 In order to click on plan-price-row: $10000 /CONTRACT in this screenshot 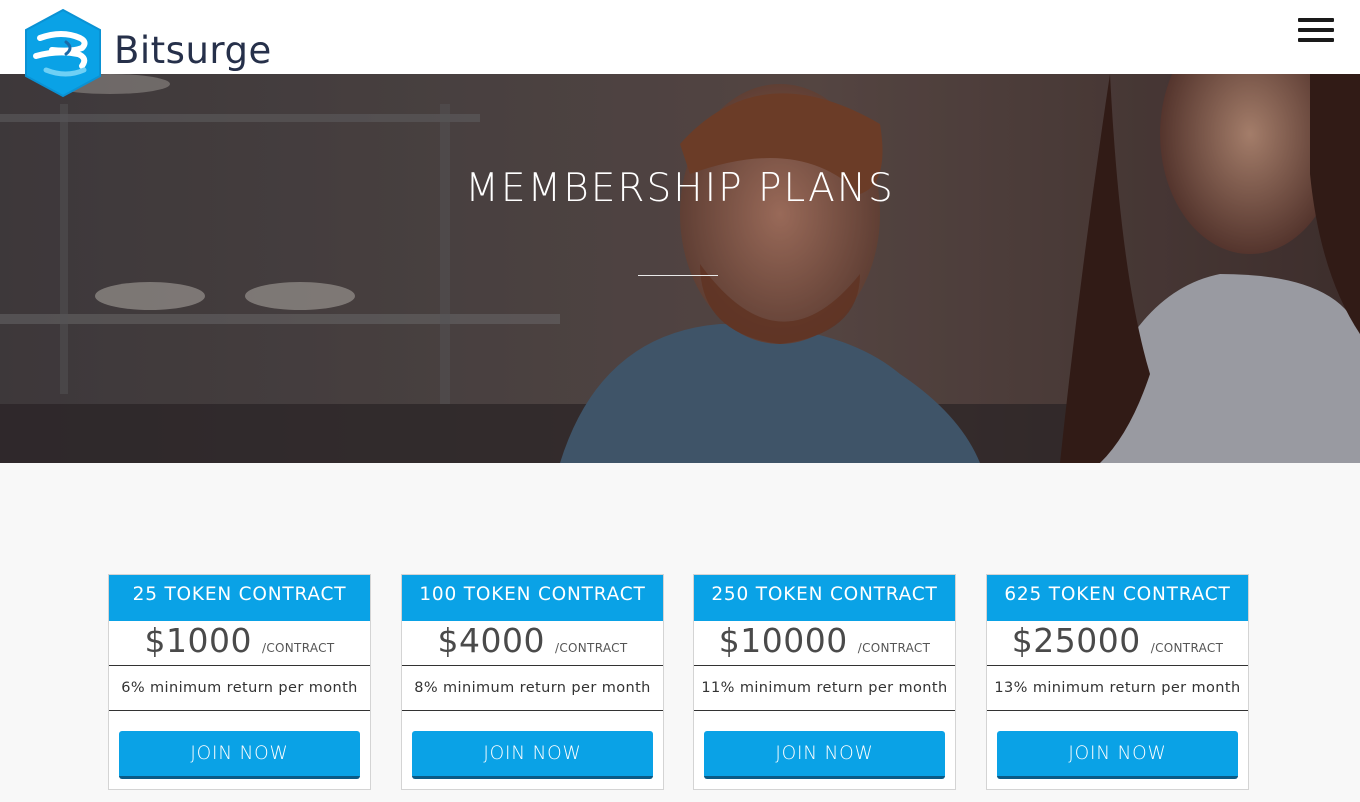, I will do `click(824, 643)`.